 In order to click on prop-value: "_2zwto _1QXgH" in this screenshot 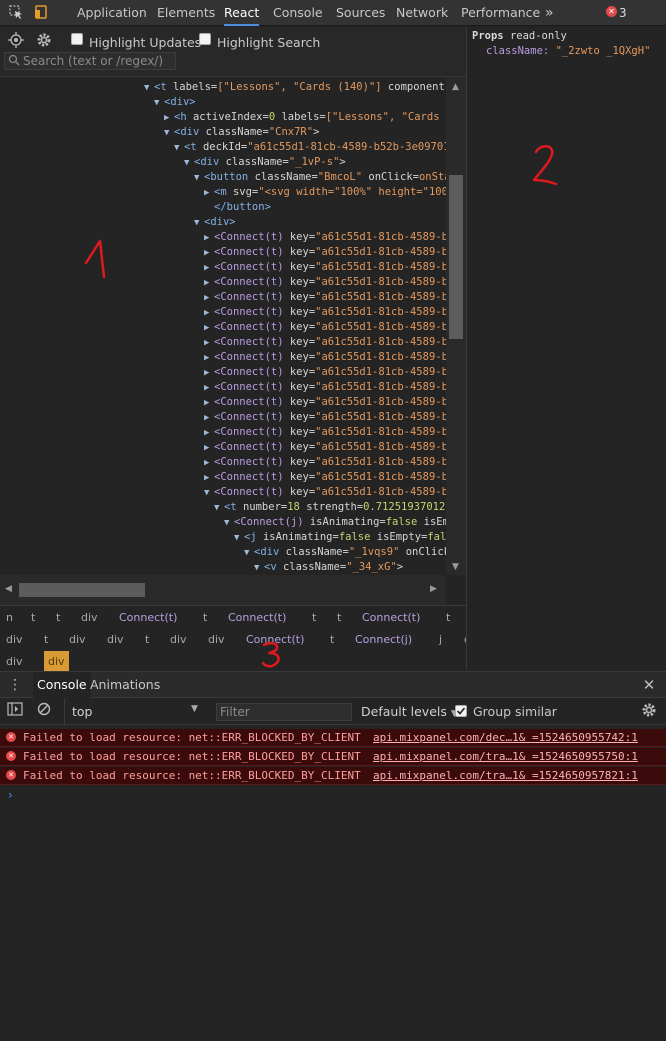, I will do `click(603, 51)`.